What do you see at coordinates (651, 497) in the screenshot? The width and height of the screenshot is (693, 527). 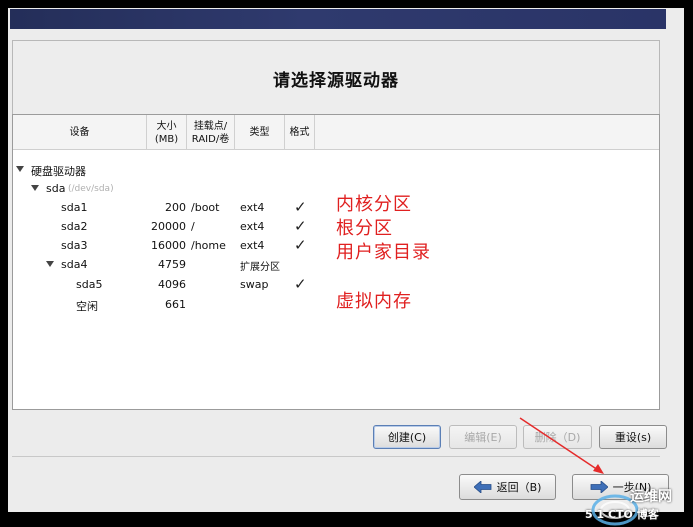 I see `watermark-text: 运维网` at bounding box center [651, 497].